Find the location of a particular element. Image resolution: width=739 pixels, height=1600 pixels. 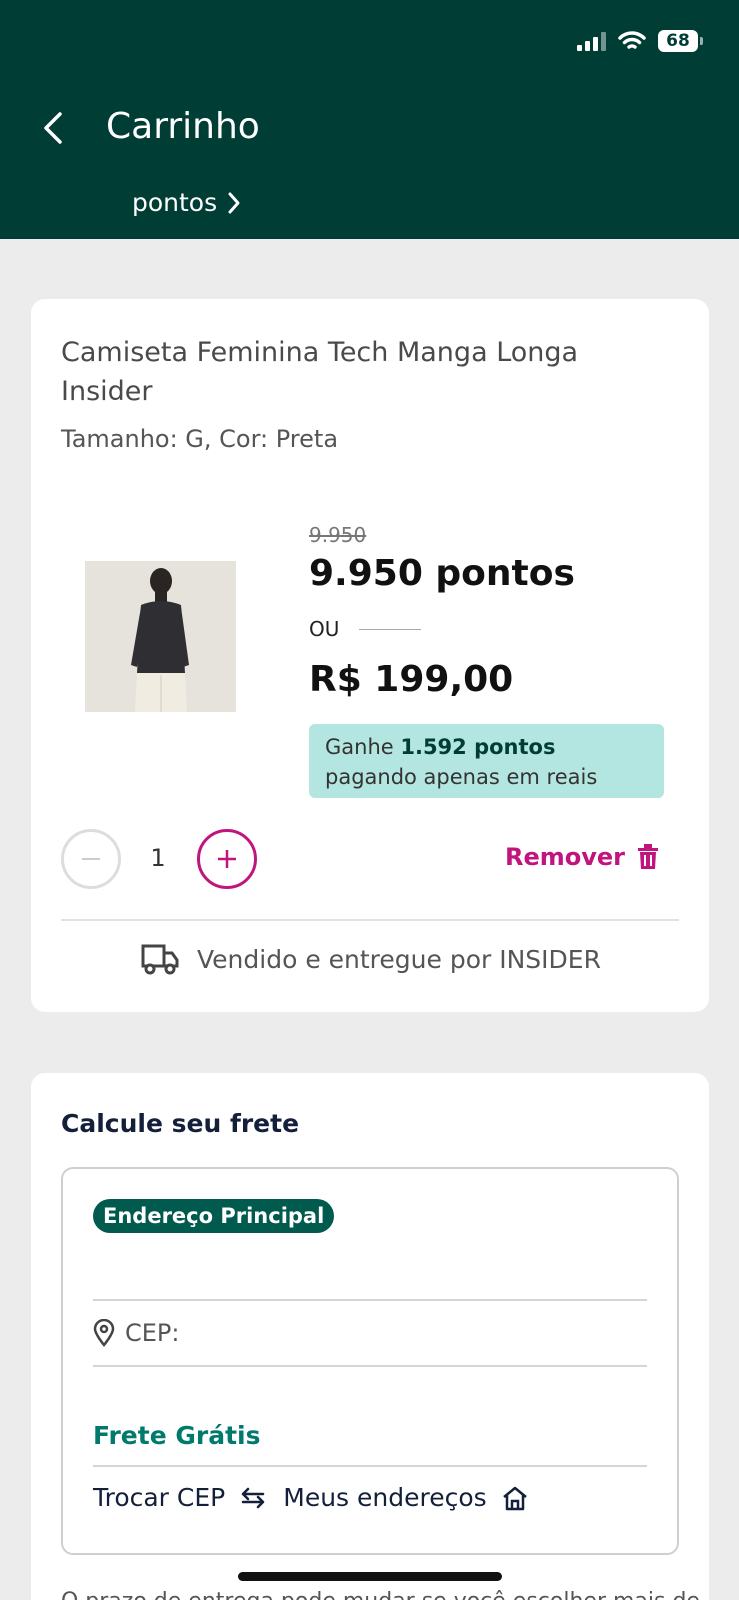

my-addresses-button: Meus endereços is located at coordinates (405, 1497).